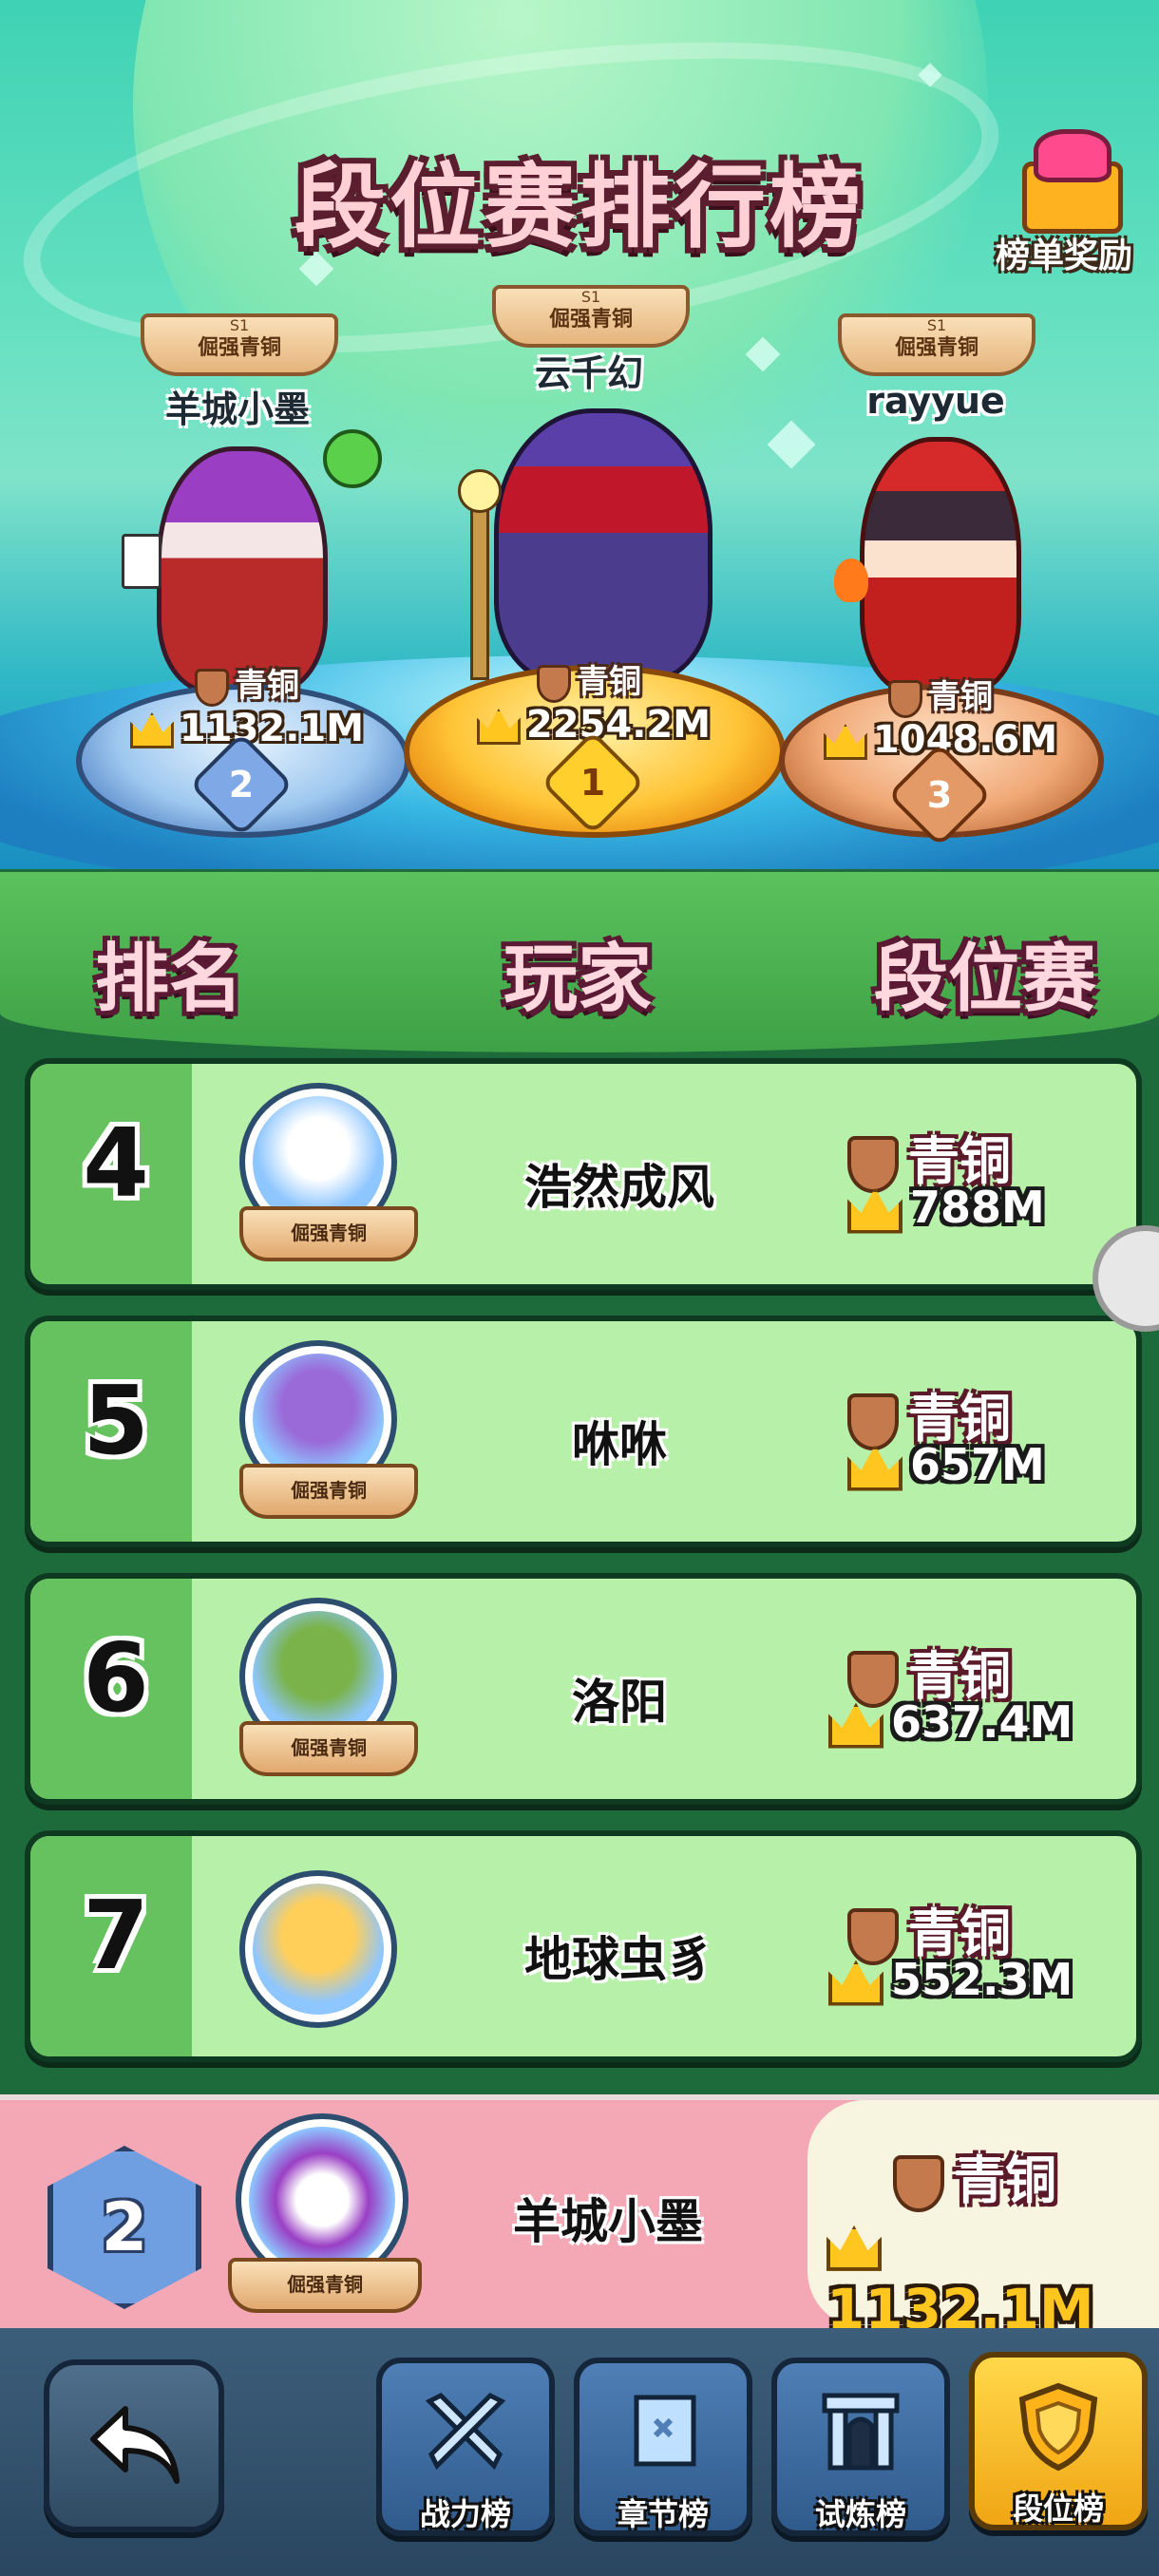 This screenshot has width=1159, height=2576. I want to click on row-rank: 7, so click(116, 1935).